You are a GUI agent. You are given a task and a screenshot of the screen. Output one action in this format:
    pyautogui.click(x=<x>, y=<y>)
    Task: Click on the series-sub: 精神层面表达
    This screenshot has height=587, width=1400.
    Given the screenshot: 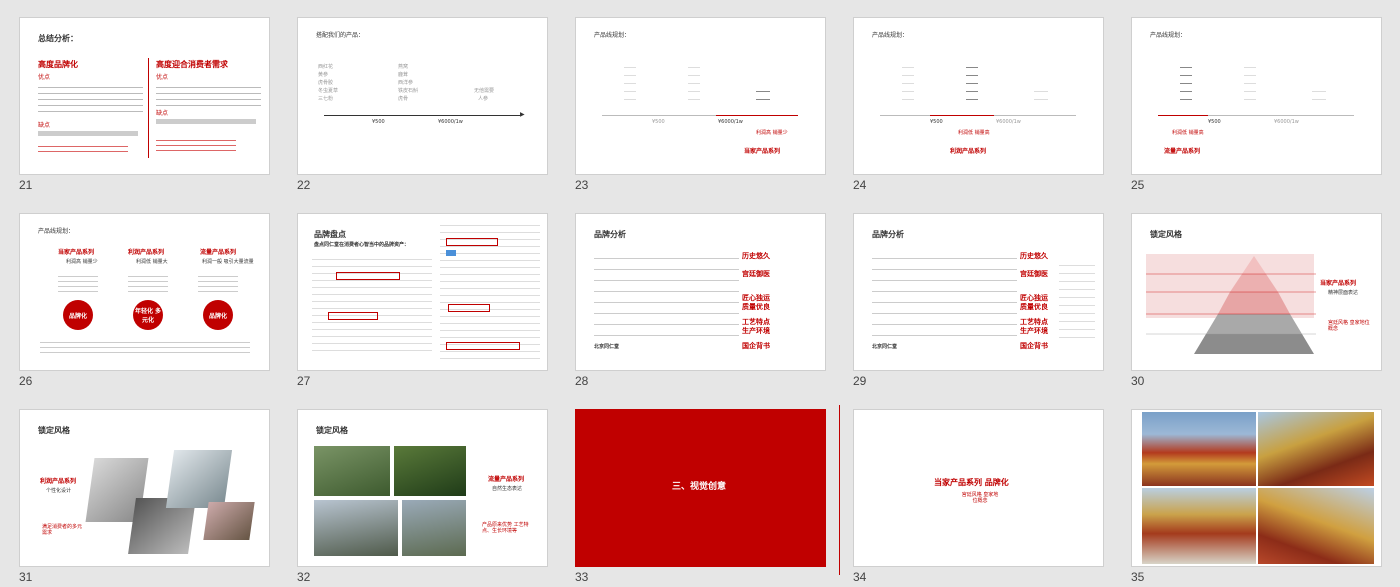 What is the action you would take?
    pyautogui.click(x=1343, y=293)
    